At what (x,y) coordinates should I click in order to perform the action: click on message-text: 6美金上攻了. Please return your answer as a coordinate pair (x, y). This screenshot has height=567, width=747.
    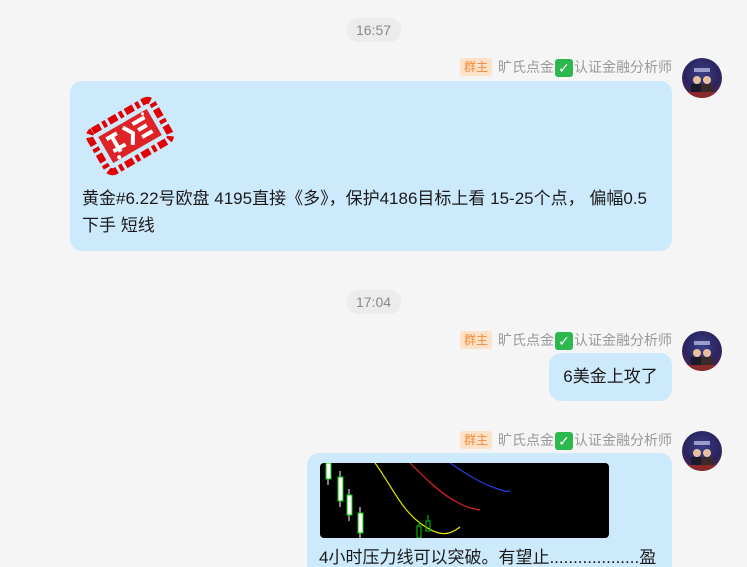
    Looking at the image, I should click on (610, 376).